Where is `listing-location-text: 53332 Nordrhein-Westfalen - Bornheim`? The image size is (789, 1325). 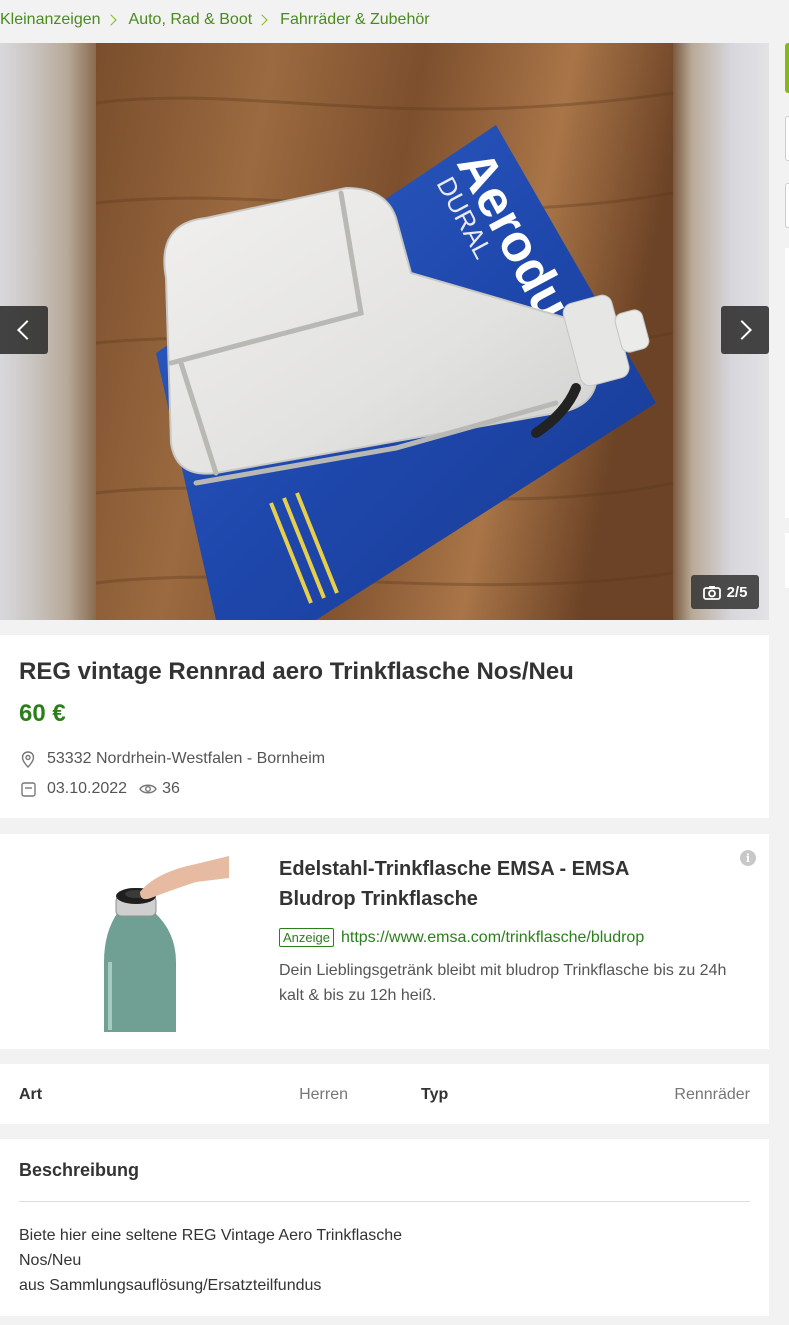
listing-location-text: 53332 Nordrhein-Westfalen - Bornheim is located at coordinates (186, 758).